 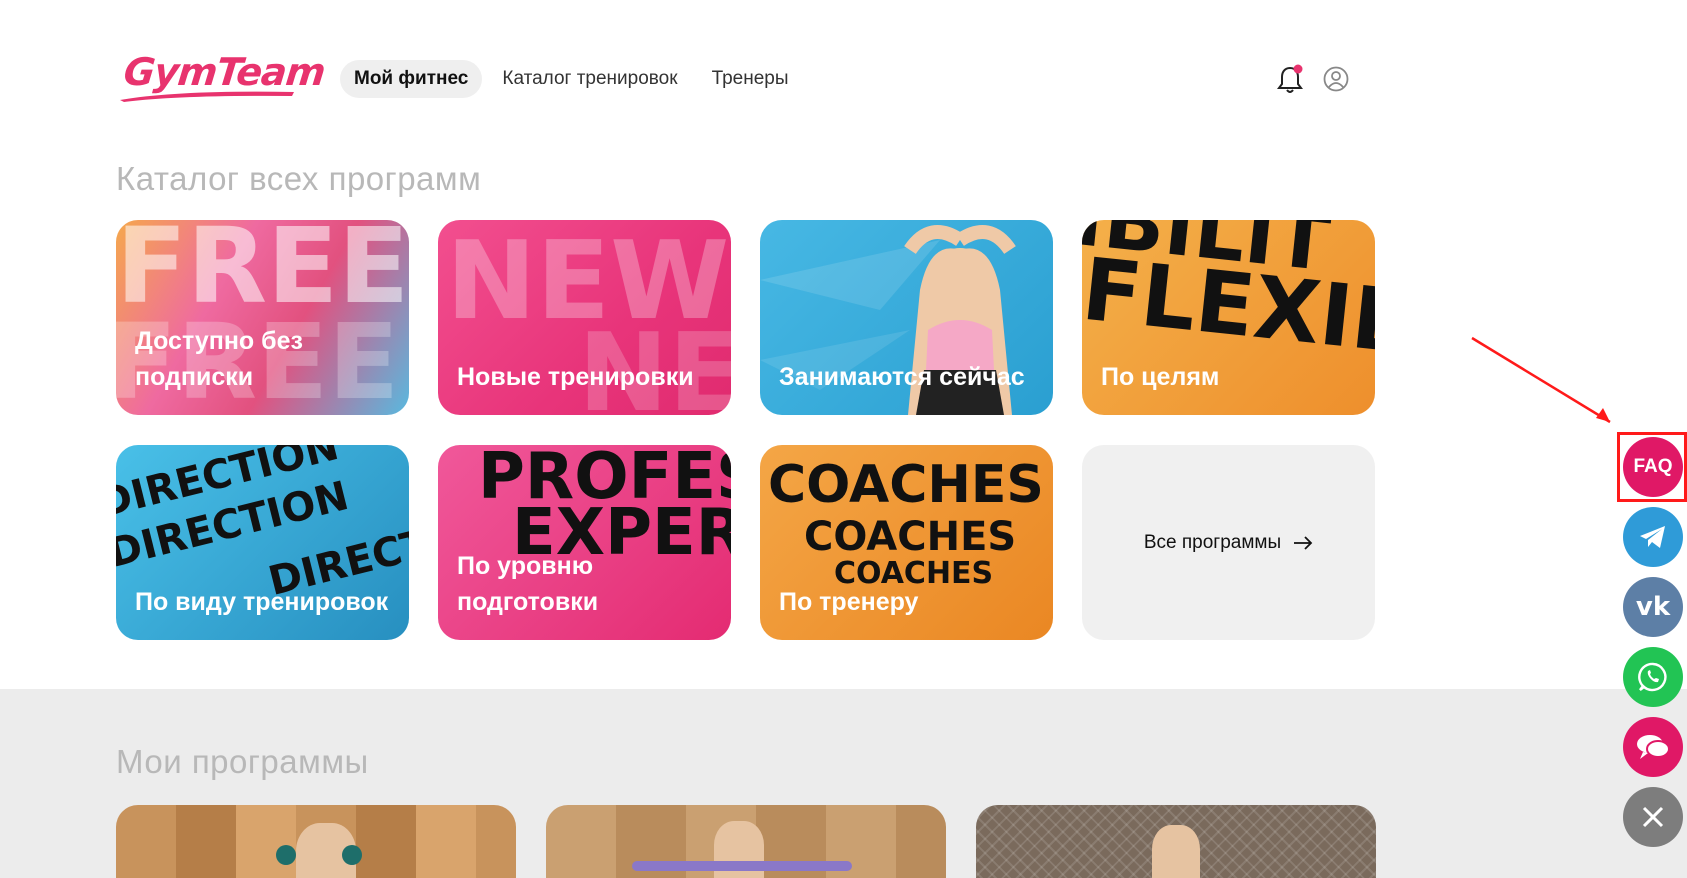 I want to click on logo-swoosh, so click(x=207, y=96).